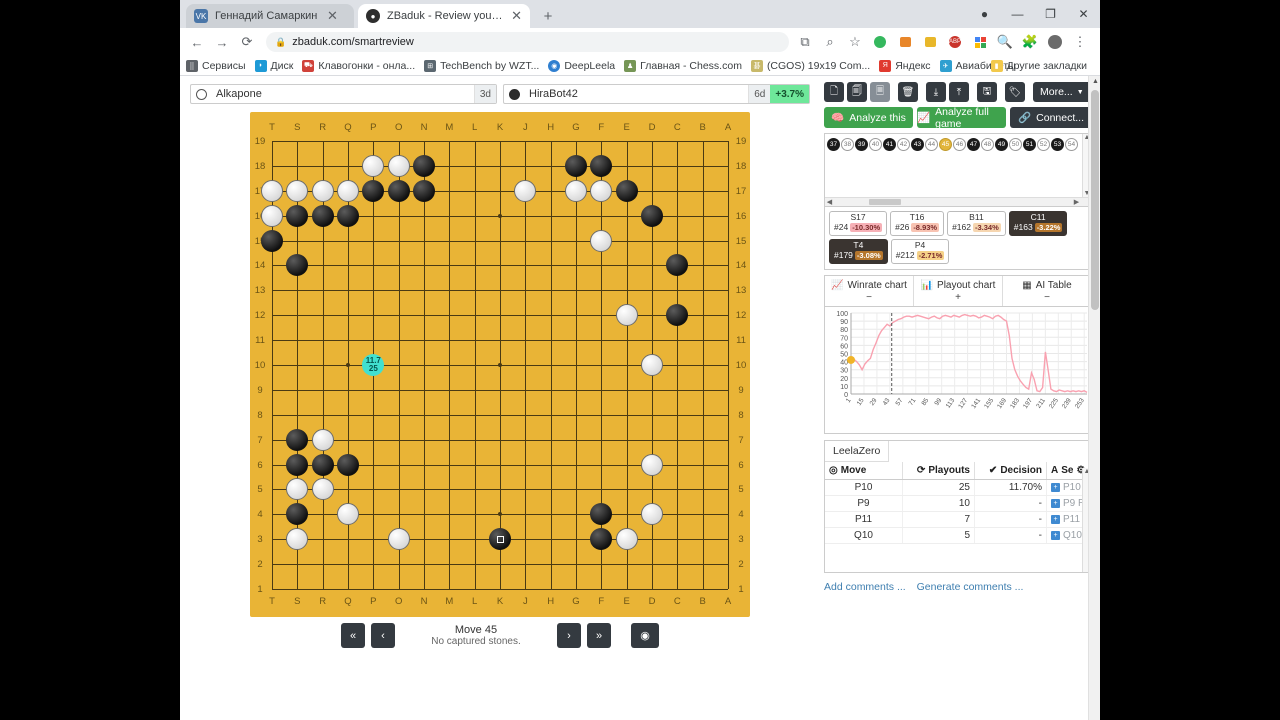 This screenshot has height=720, width=1280. I want to click on mistake-badge-B11: B11 #162 -3.34%, so click(976, 223).